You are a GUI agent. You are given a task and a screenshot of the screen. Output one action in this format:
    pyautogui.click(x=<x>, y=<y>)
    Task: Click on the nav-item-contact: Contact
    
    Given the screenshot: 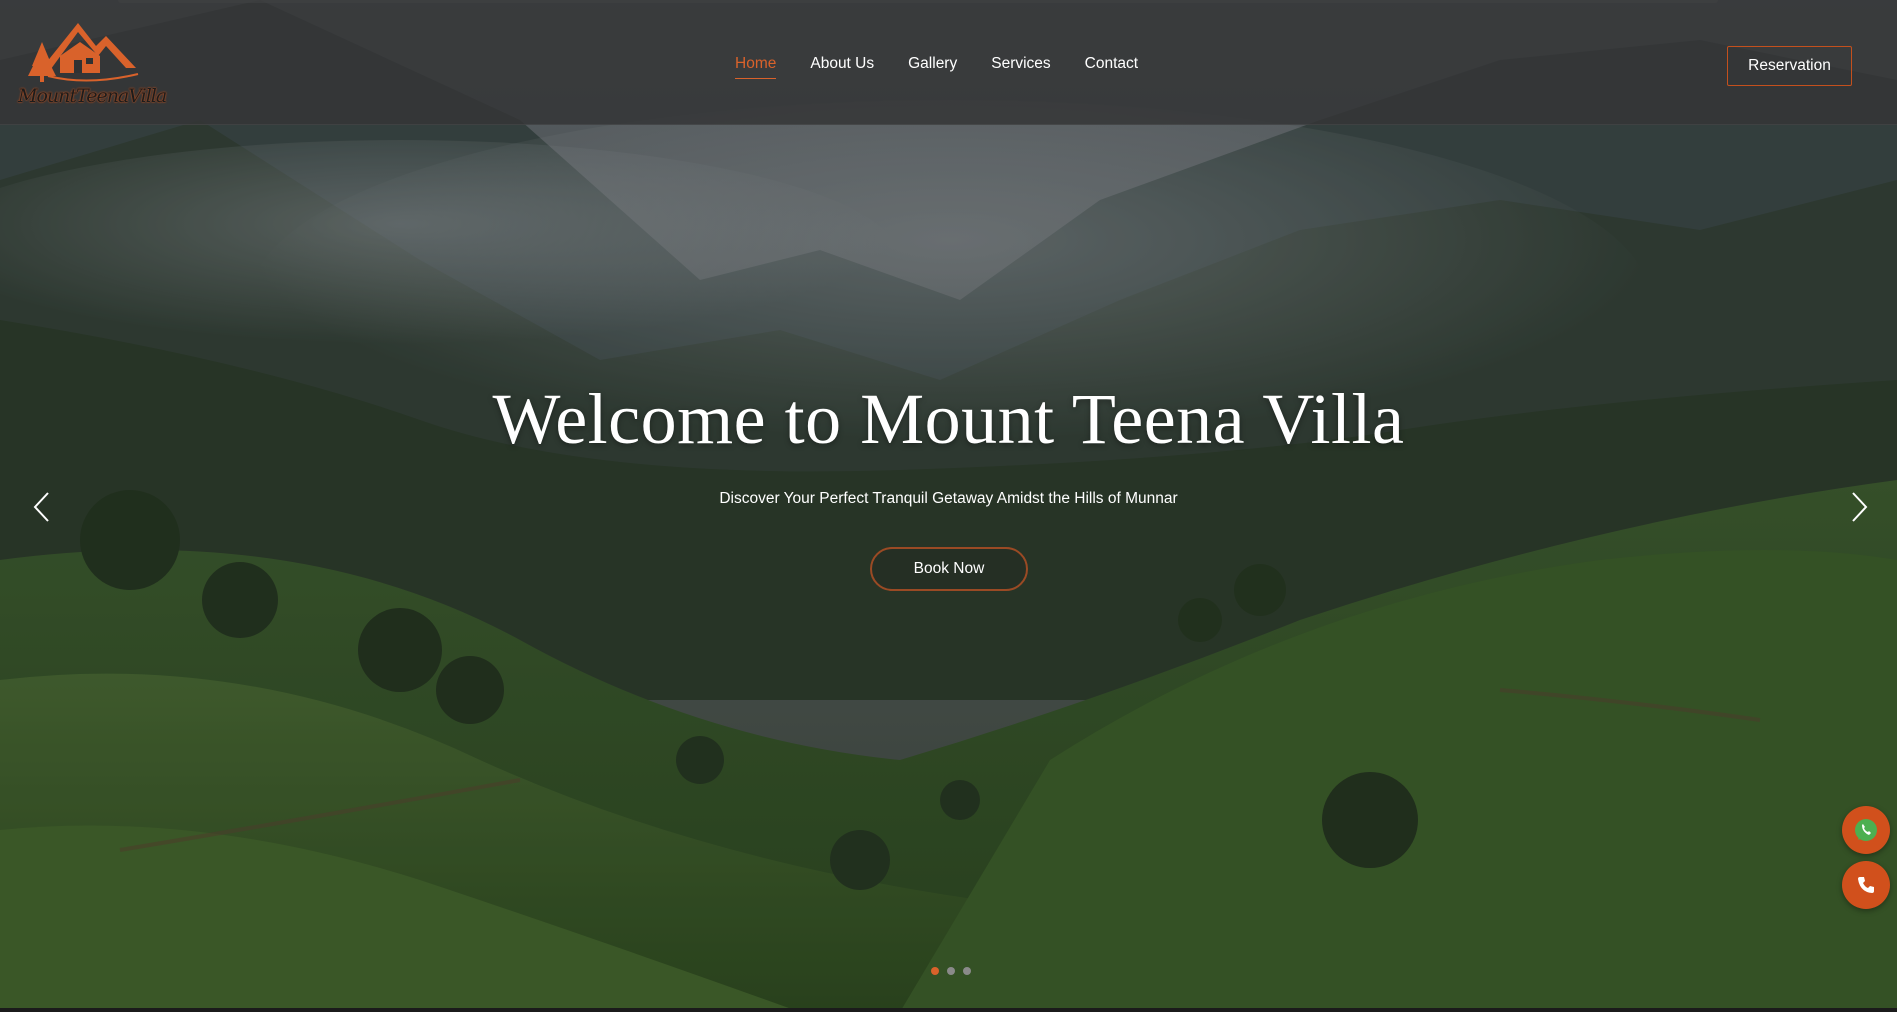 What is the action you would take?
    pyautogui.click(x=1111, y=67)
    